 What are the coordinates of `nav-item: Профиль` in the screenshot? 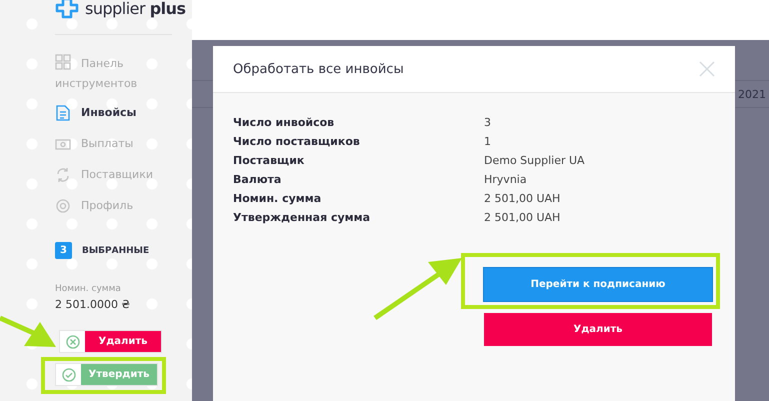 It's located at (123, 206).